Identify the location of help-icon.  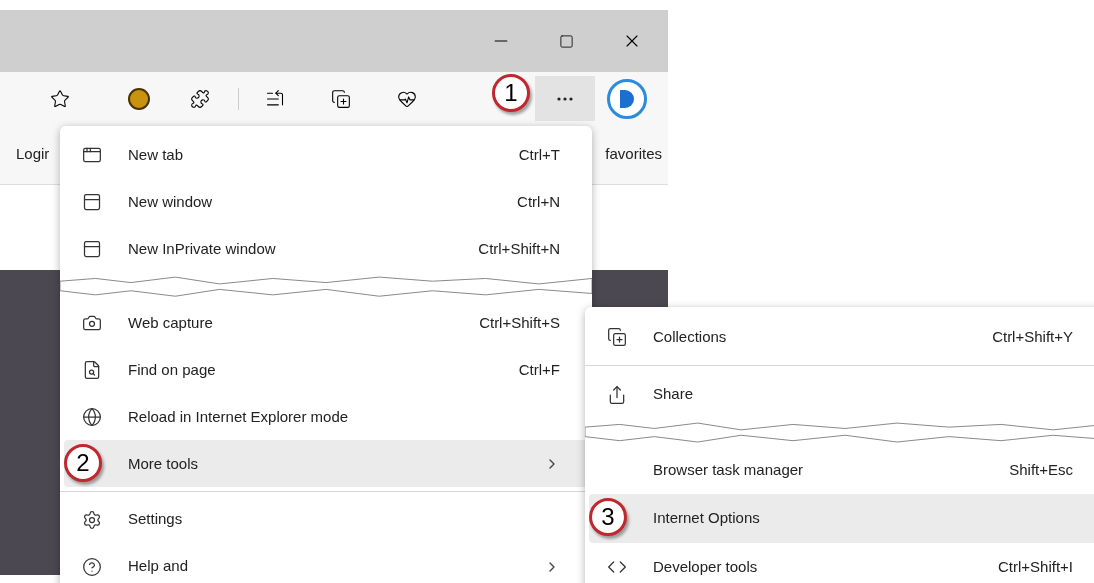
(92, 566).